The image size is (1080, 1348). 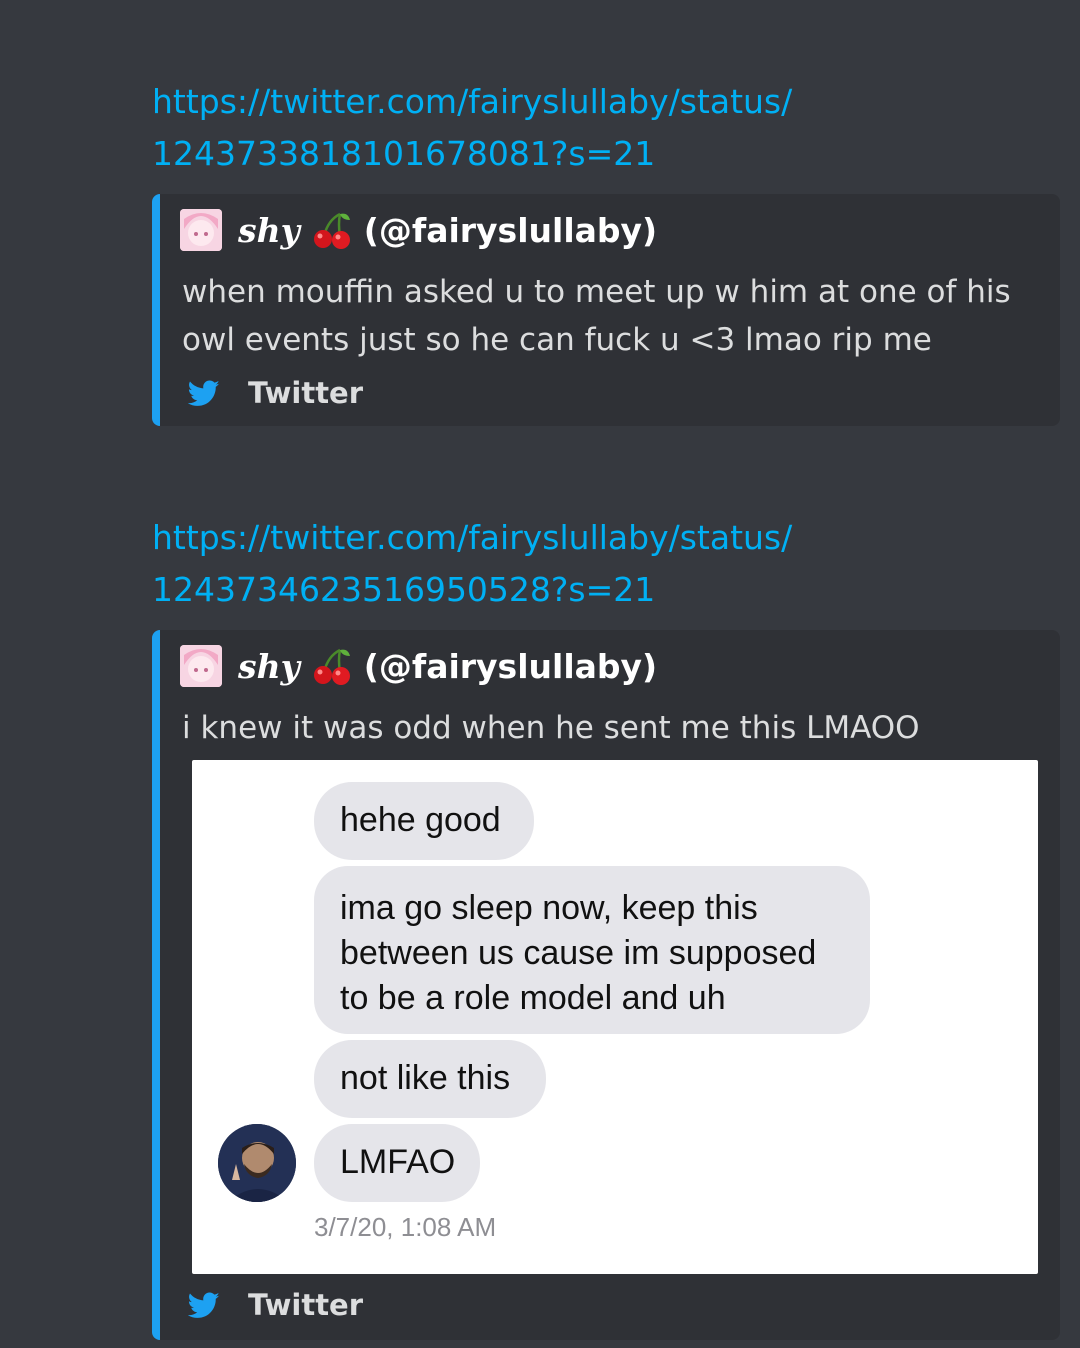 What do you see at coordinates (430, 1079) in the screenshot?
I see `chat-bubble: not like this` at bounding box center [430, 1079].